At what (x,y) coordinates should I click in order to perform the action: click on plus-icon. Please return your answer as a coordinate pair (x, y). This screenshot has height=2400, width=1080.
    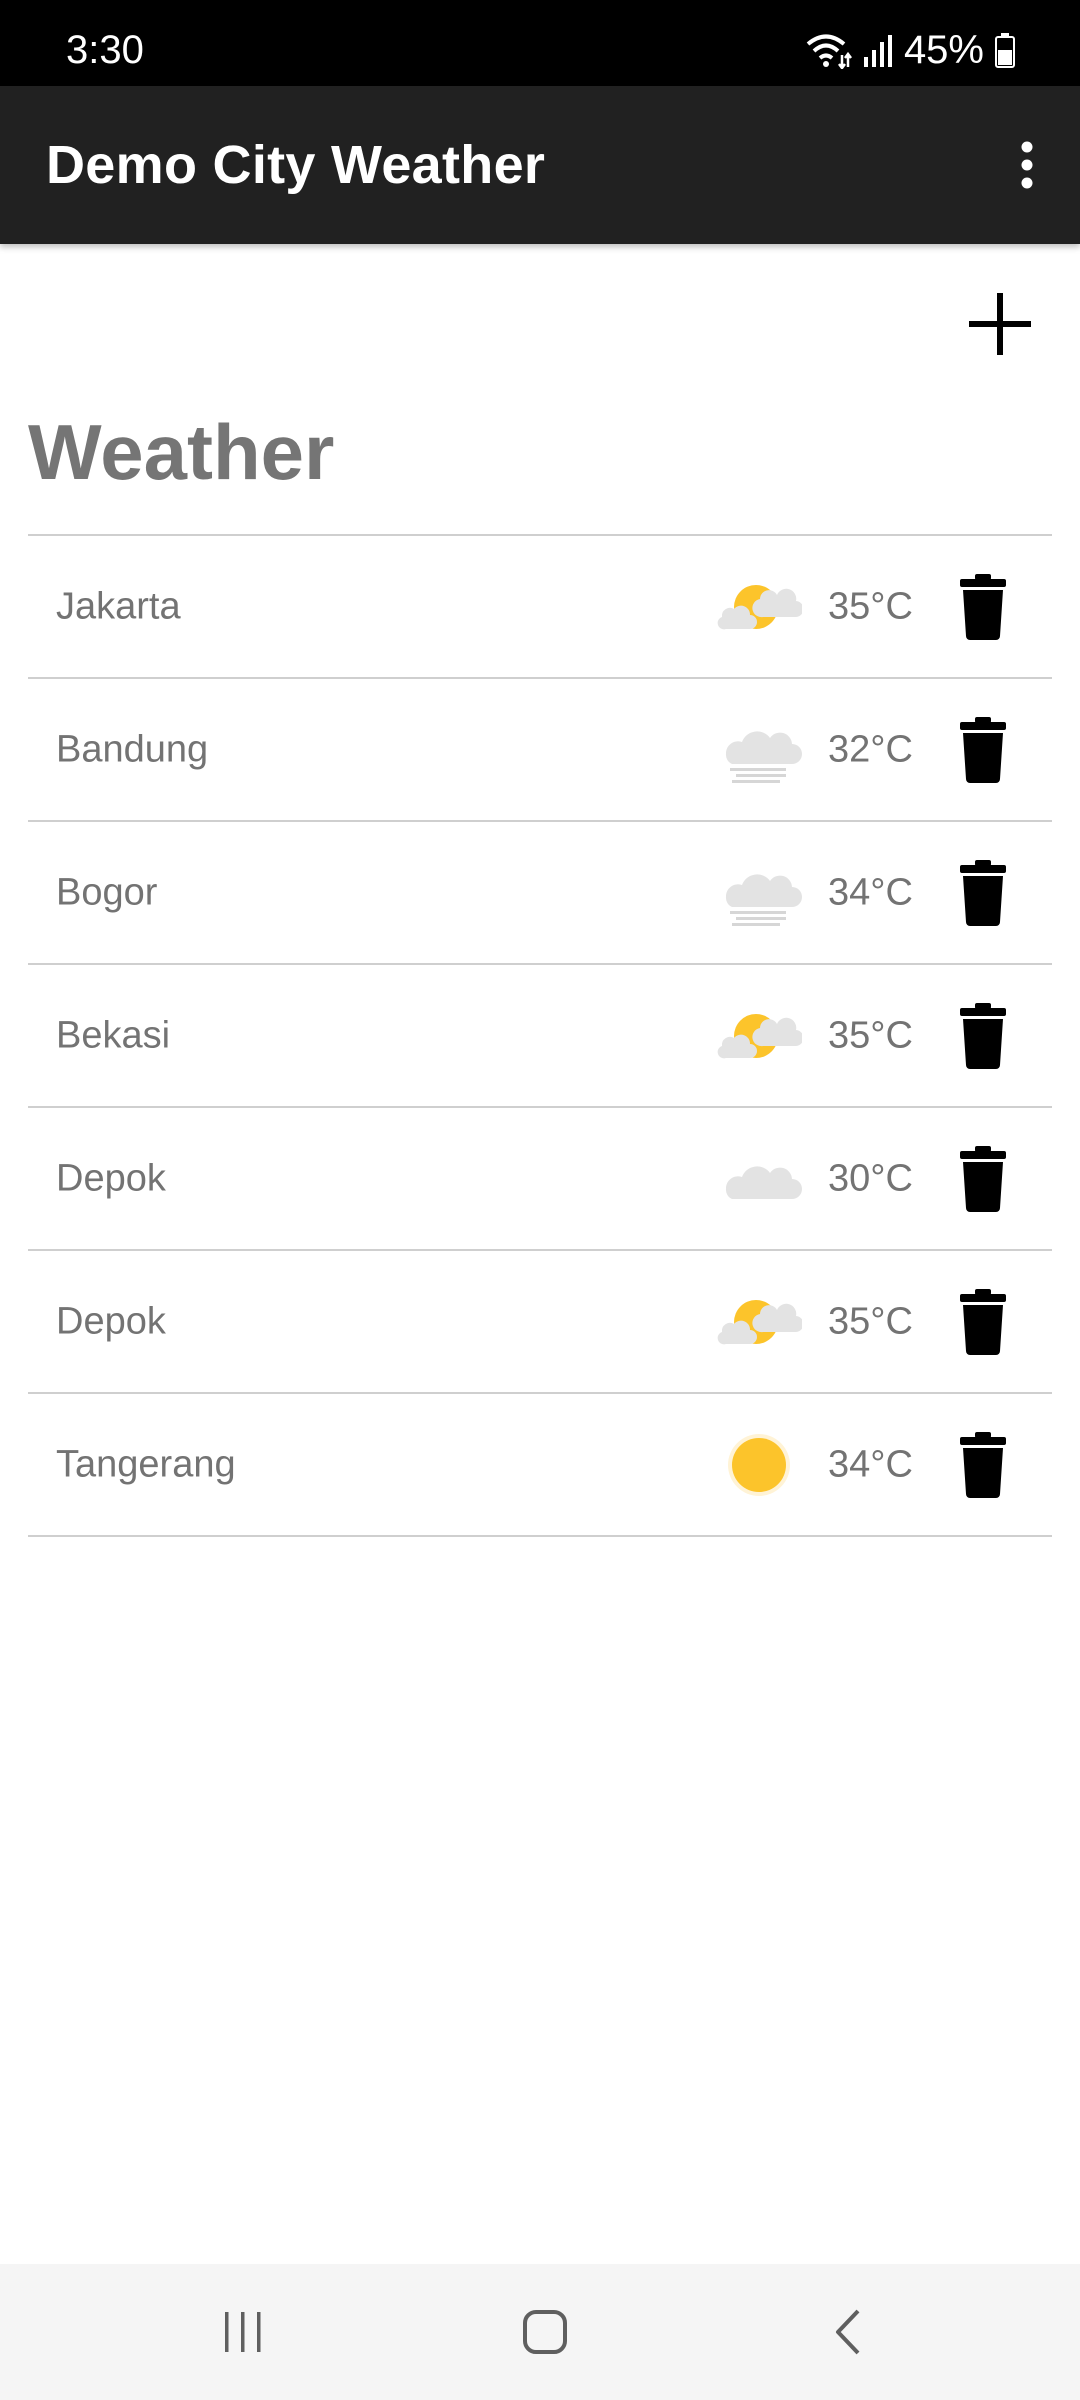
    Looking at the image, I should click on (1000, 324).